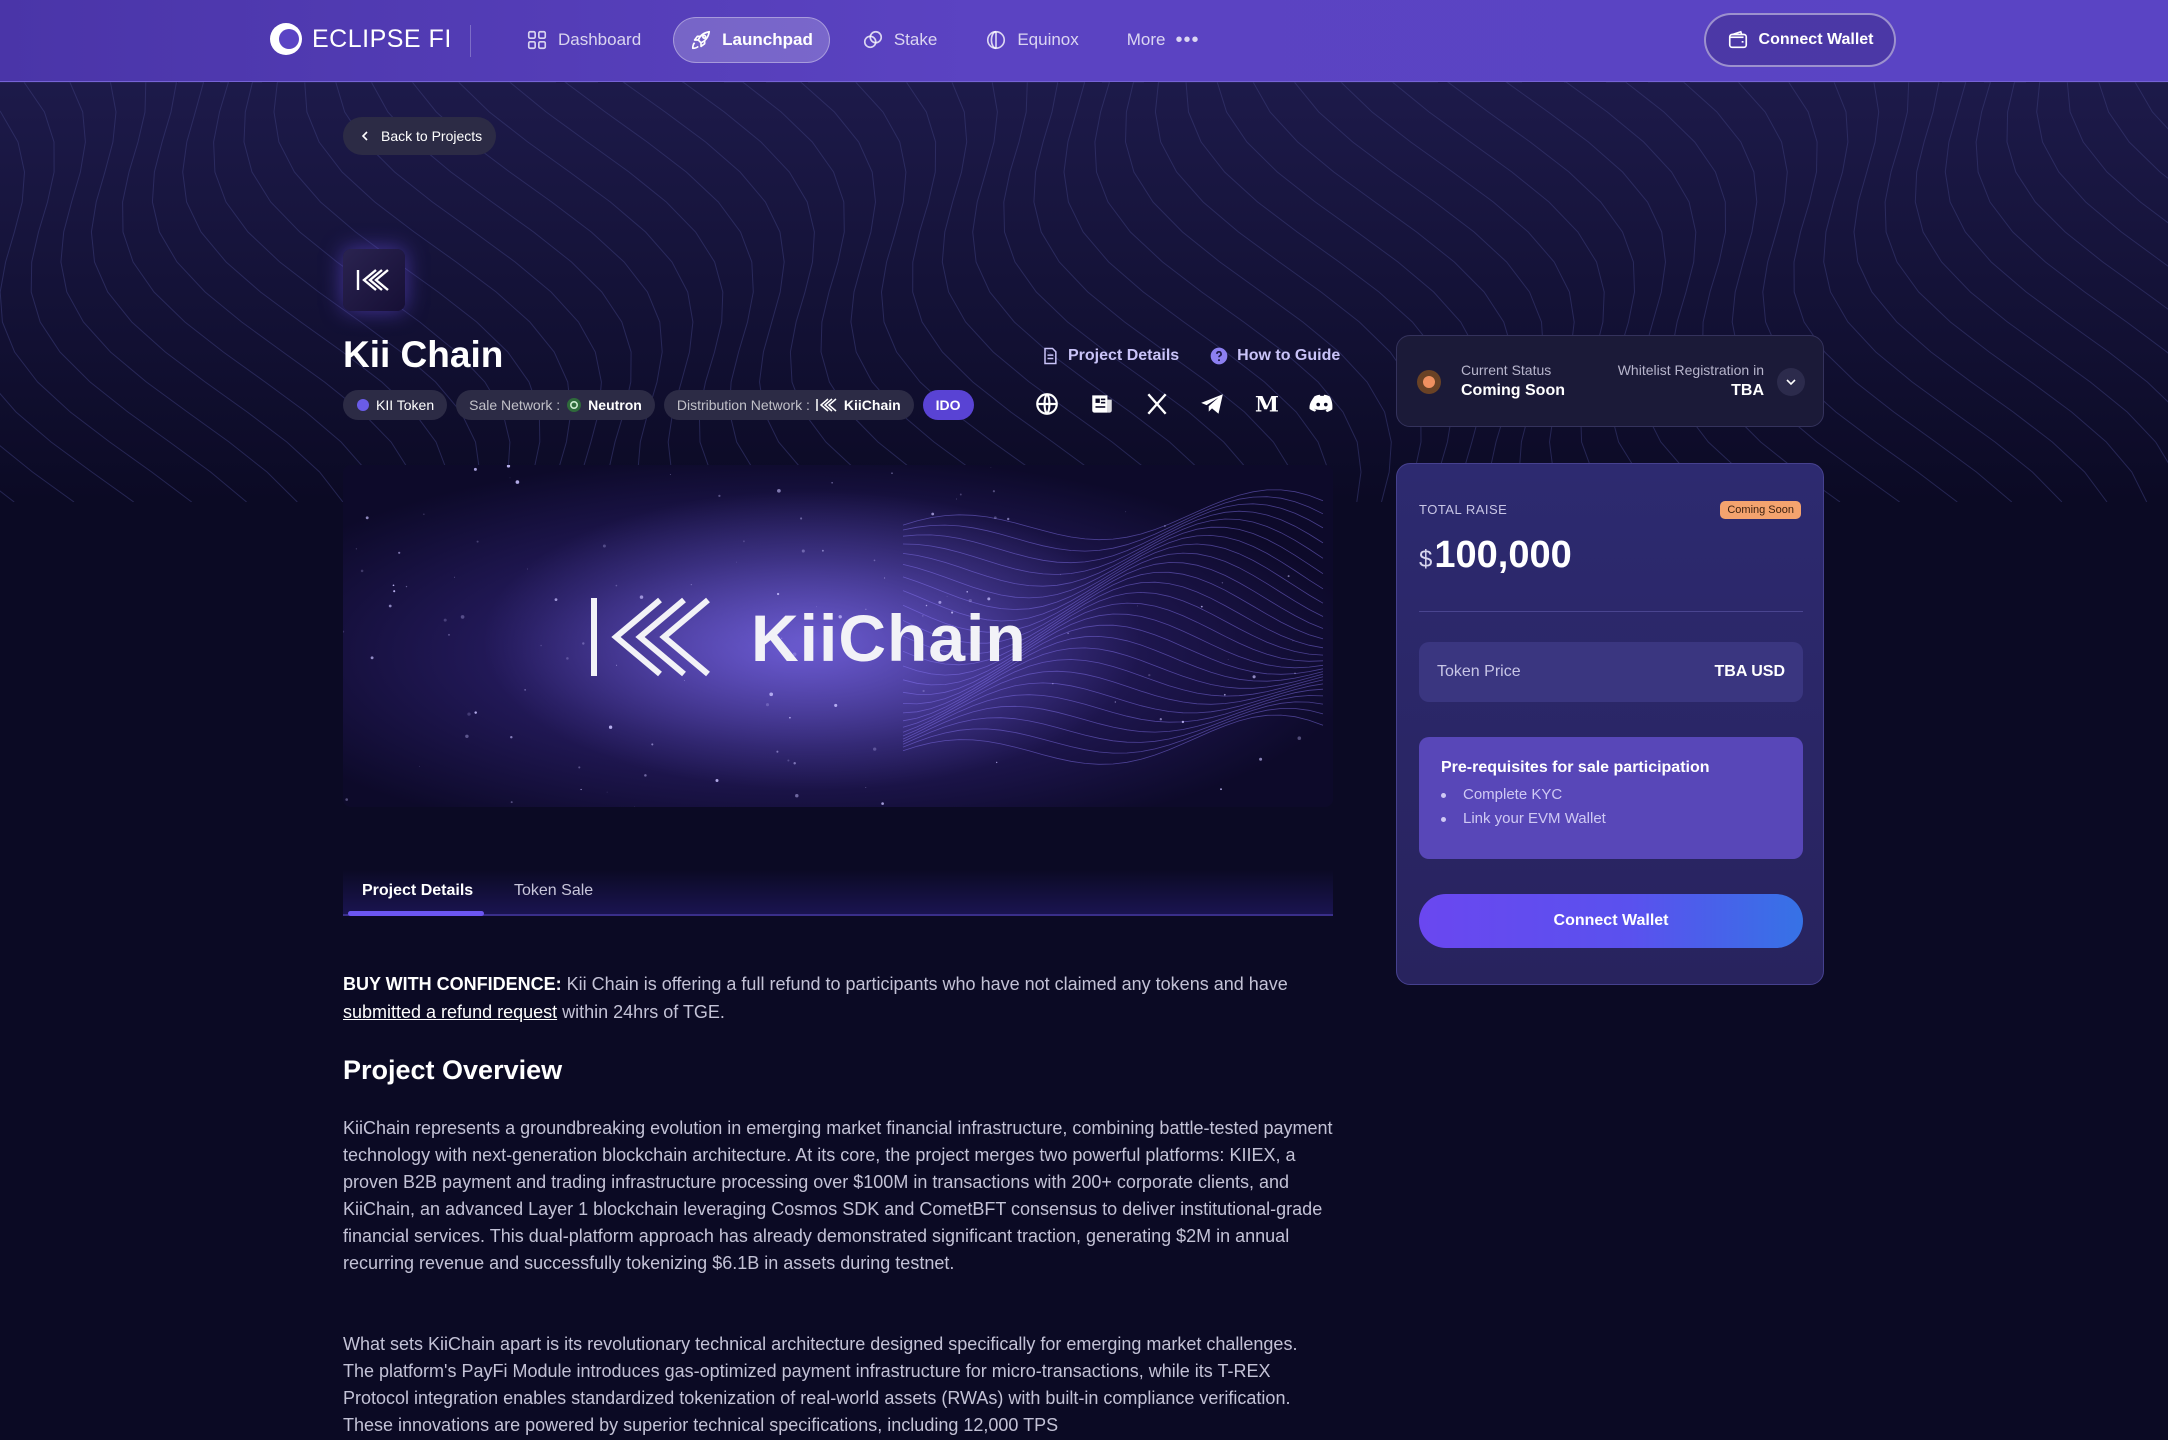 This screenshot has width=2168, height=1440. Describe the element at coordinates (1212, 404) in the screenshot. I see `telegram-link` at that location.